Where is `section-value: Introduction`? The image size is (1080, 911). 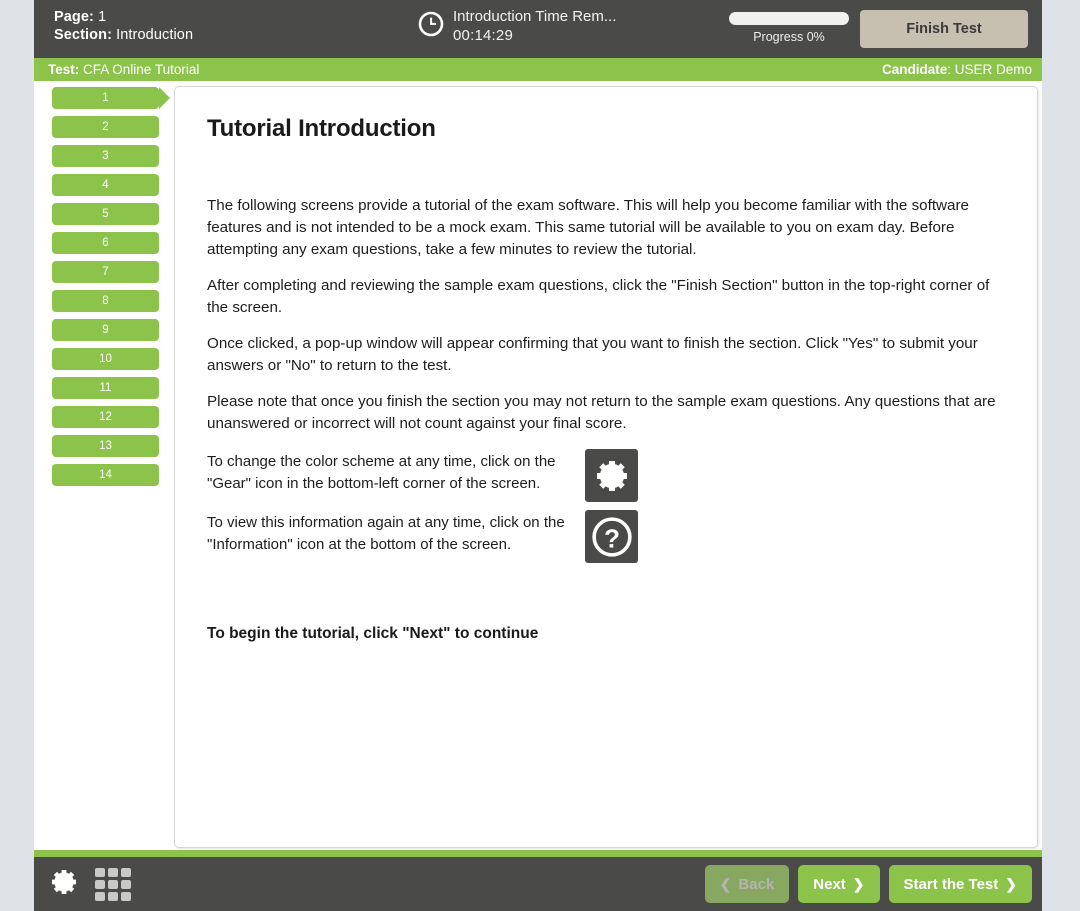
section-value: Introduction is located at coordinates (155, 35).